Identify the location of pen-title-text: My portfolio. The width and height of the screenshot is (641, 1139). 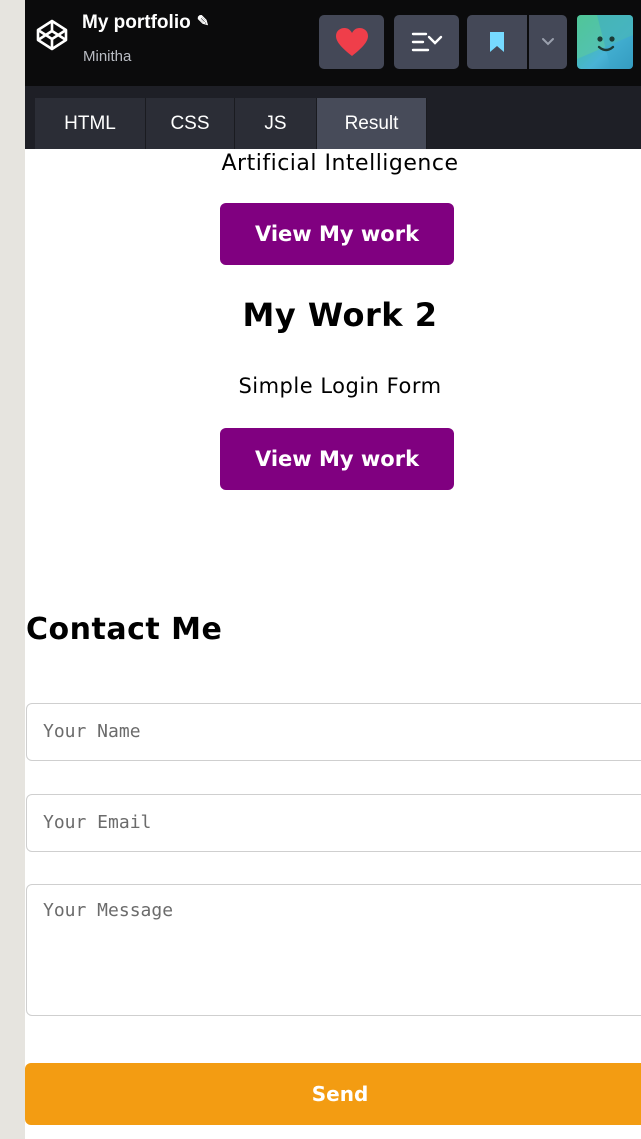
(136, 22).